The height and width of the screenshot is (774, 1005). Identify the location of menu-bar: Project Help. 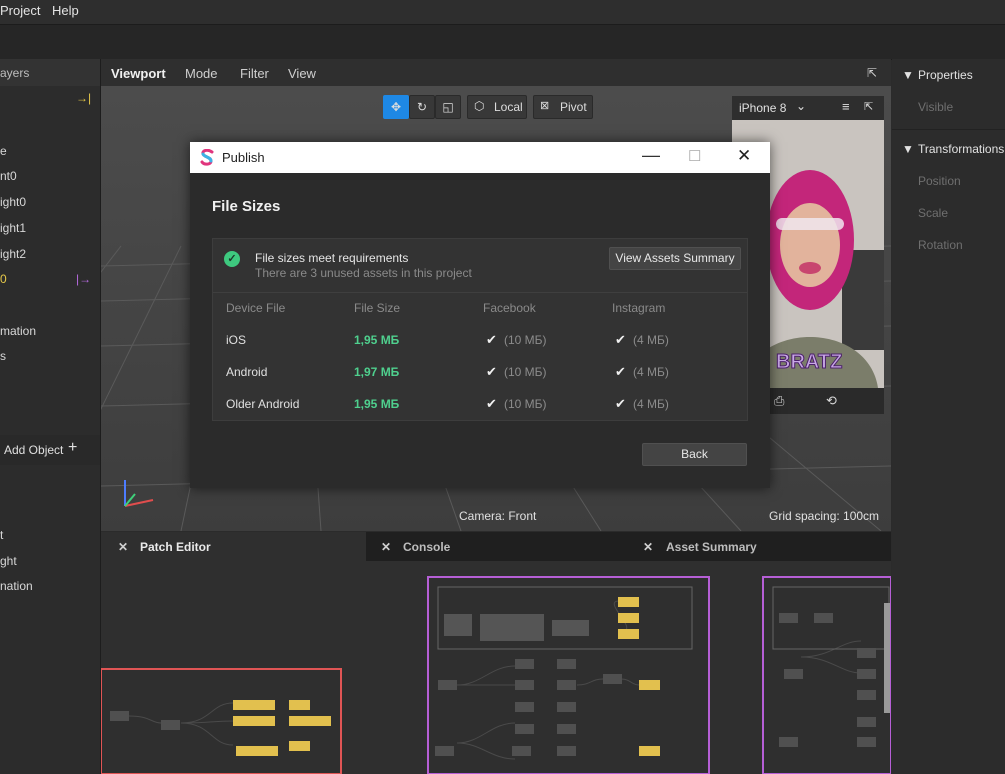
(502, 12).